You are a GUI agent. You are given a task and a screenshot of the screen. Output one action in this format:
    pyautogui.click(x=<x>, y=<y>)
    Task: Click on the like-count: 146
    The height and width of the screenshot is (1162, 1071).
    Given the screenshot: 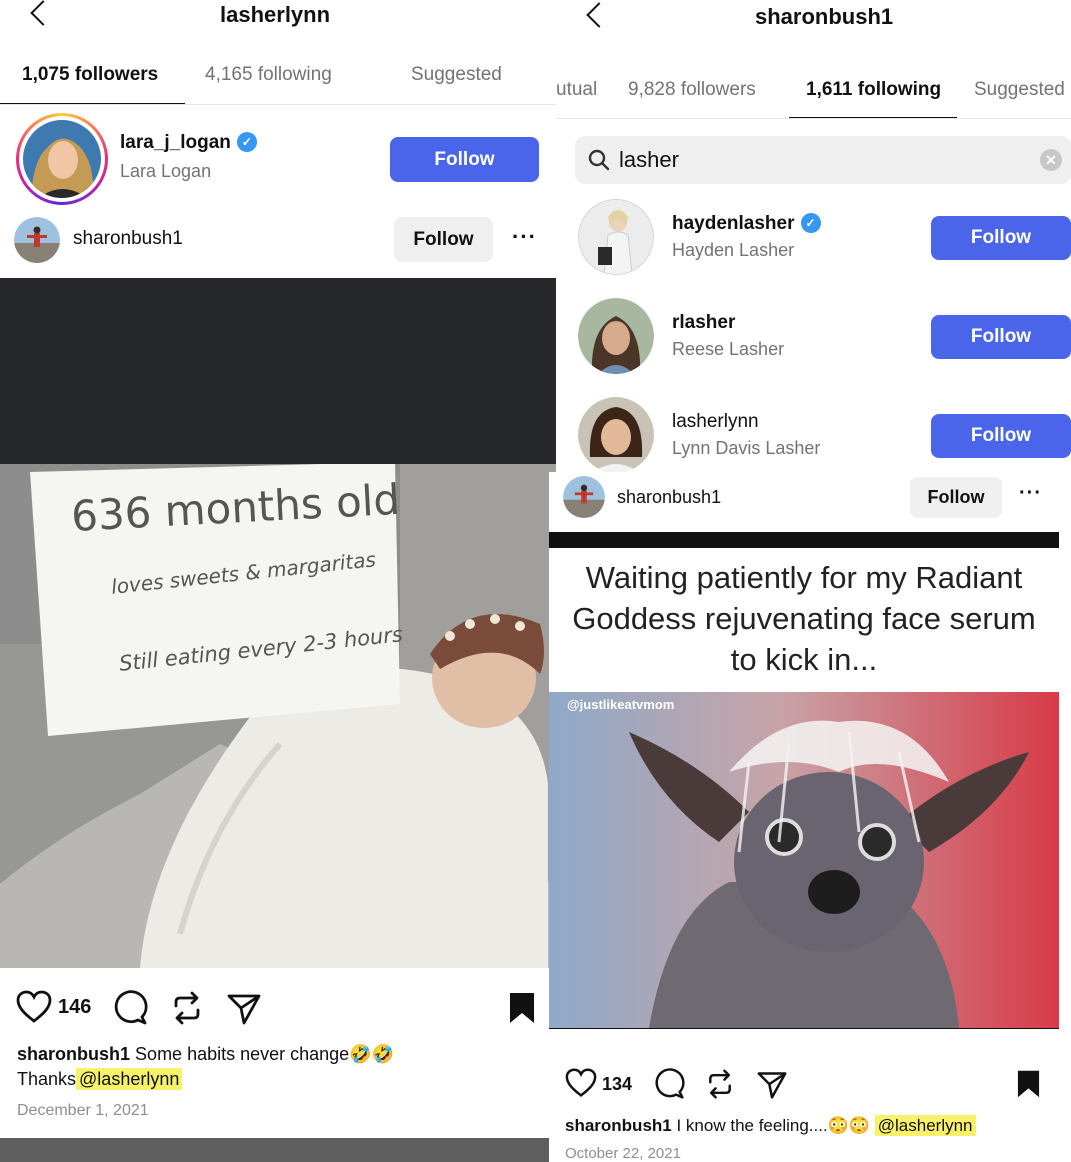 What is the action you would take?
    pyautogui.click(x=75, y=1007)
    